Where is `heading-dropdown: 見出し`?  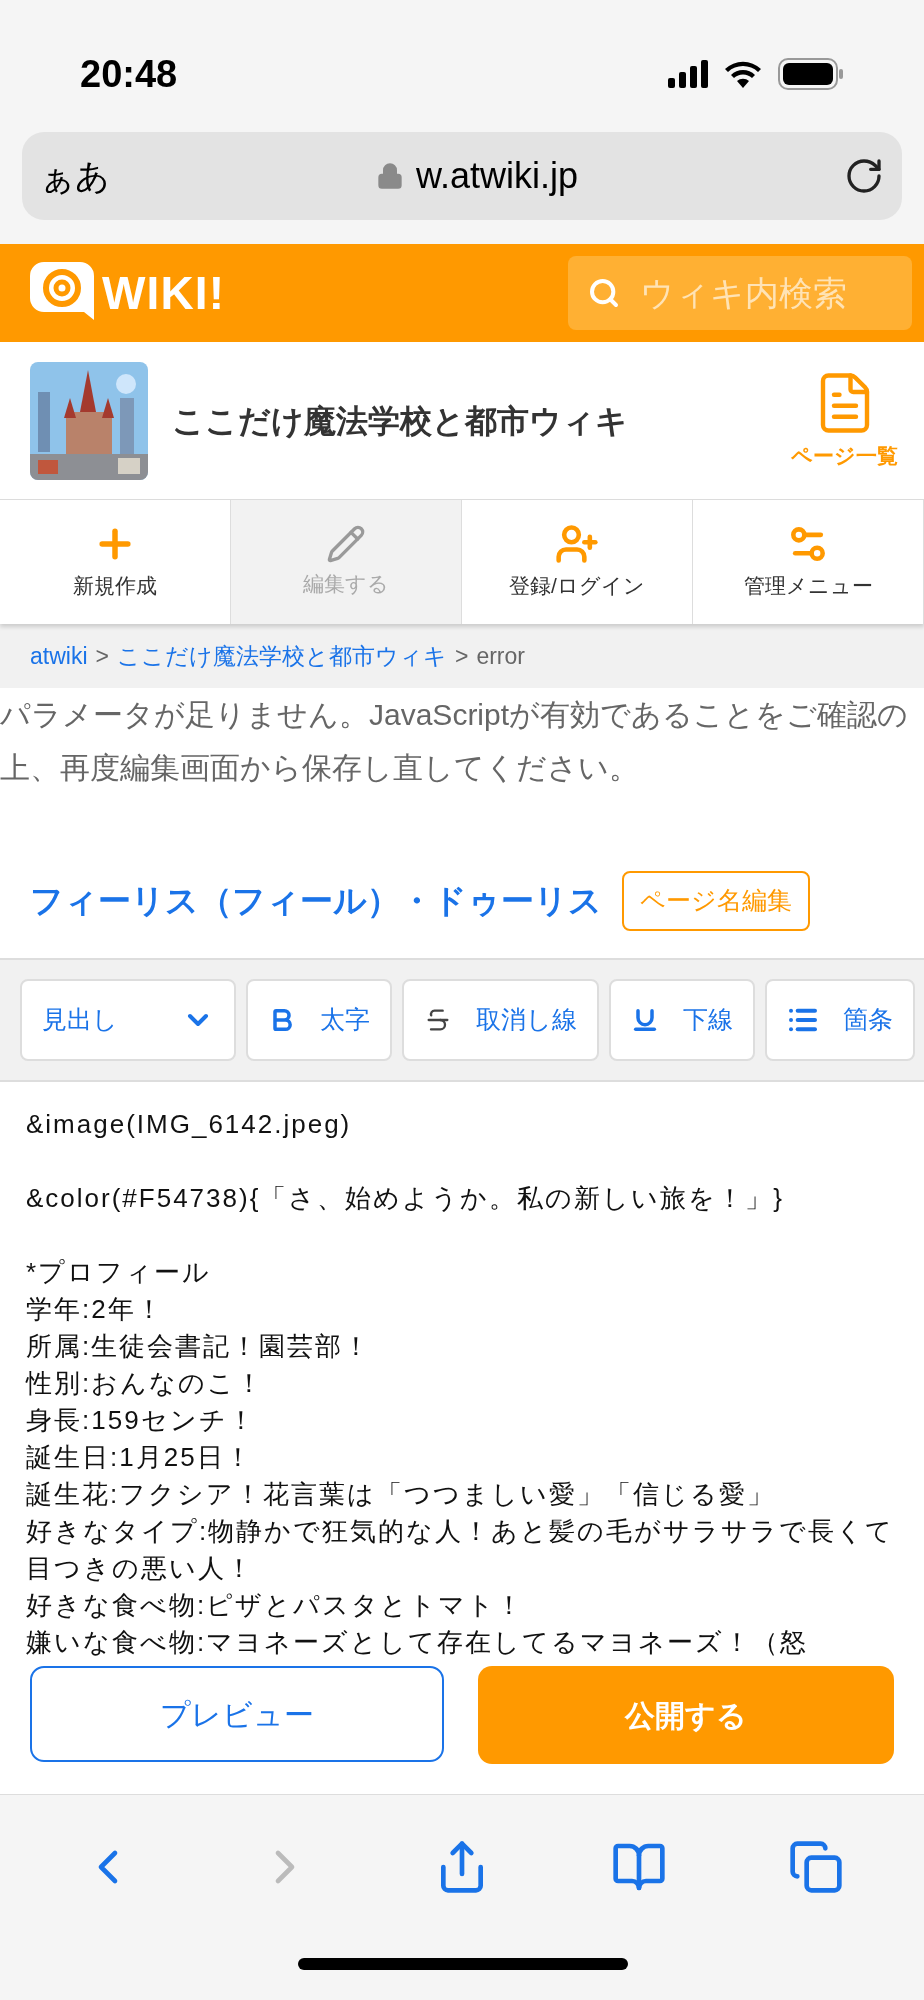 heading-dropdown: 見出し is located at coordinates (128, 1020).